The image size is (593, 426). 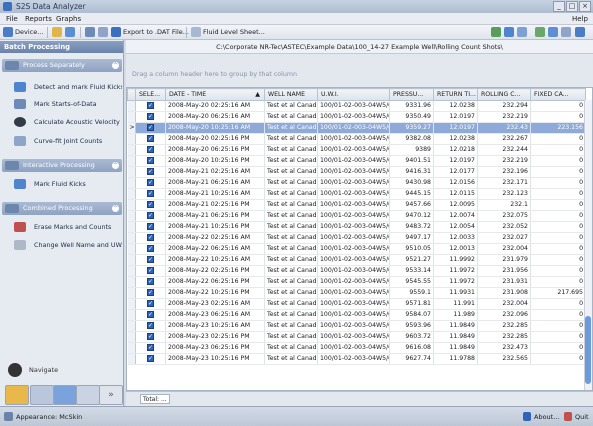 I want to click on cell-return-time: 12.0115, so click(x=455, y=194).